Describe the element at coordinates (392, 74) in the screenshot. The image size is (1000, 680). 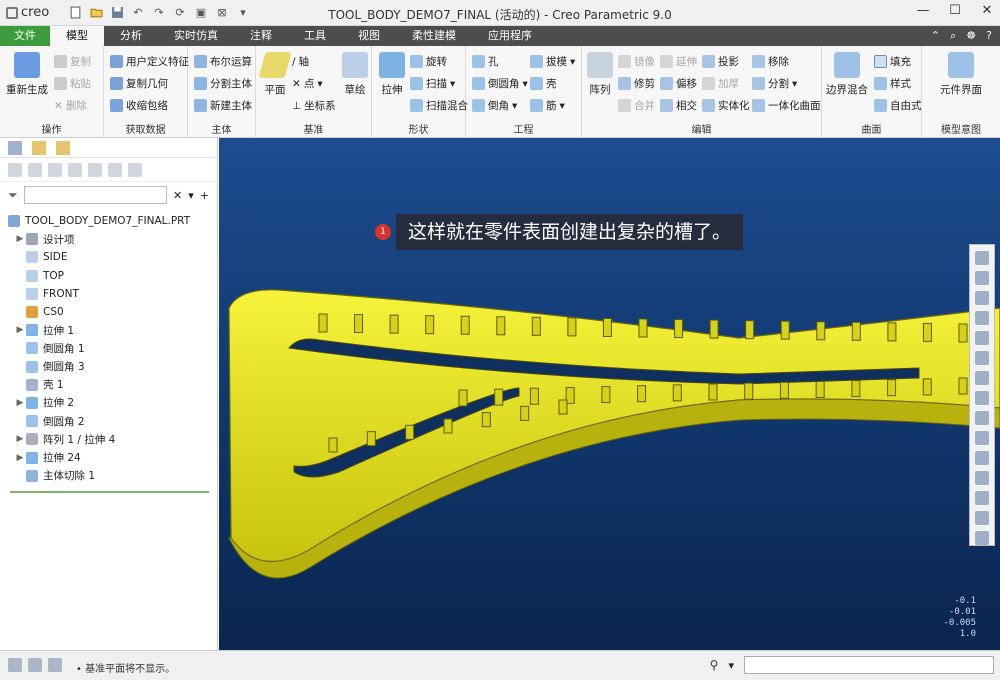
I see `extrude-button: 拉伸` at that location.